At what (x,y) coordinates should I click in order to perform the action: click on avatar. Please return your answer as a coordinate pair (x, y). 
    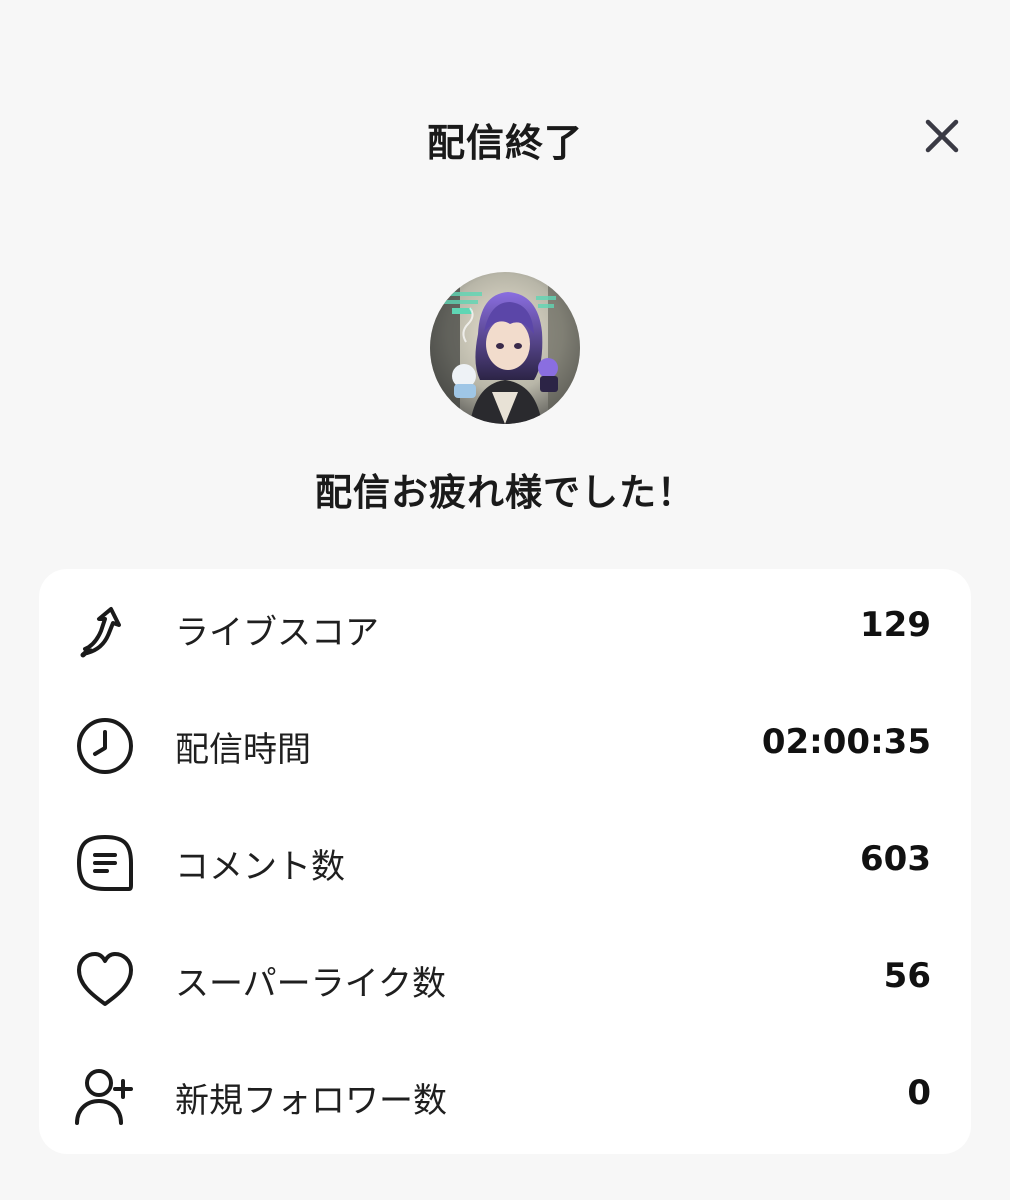
    Looking at the image, I should click on (505, 348).